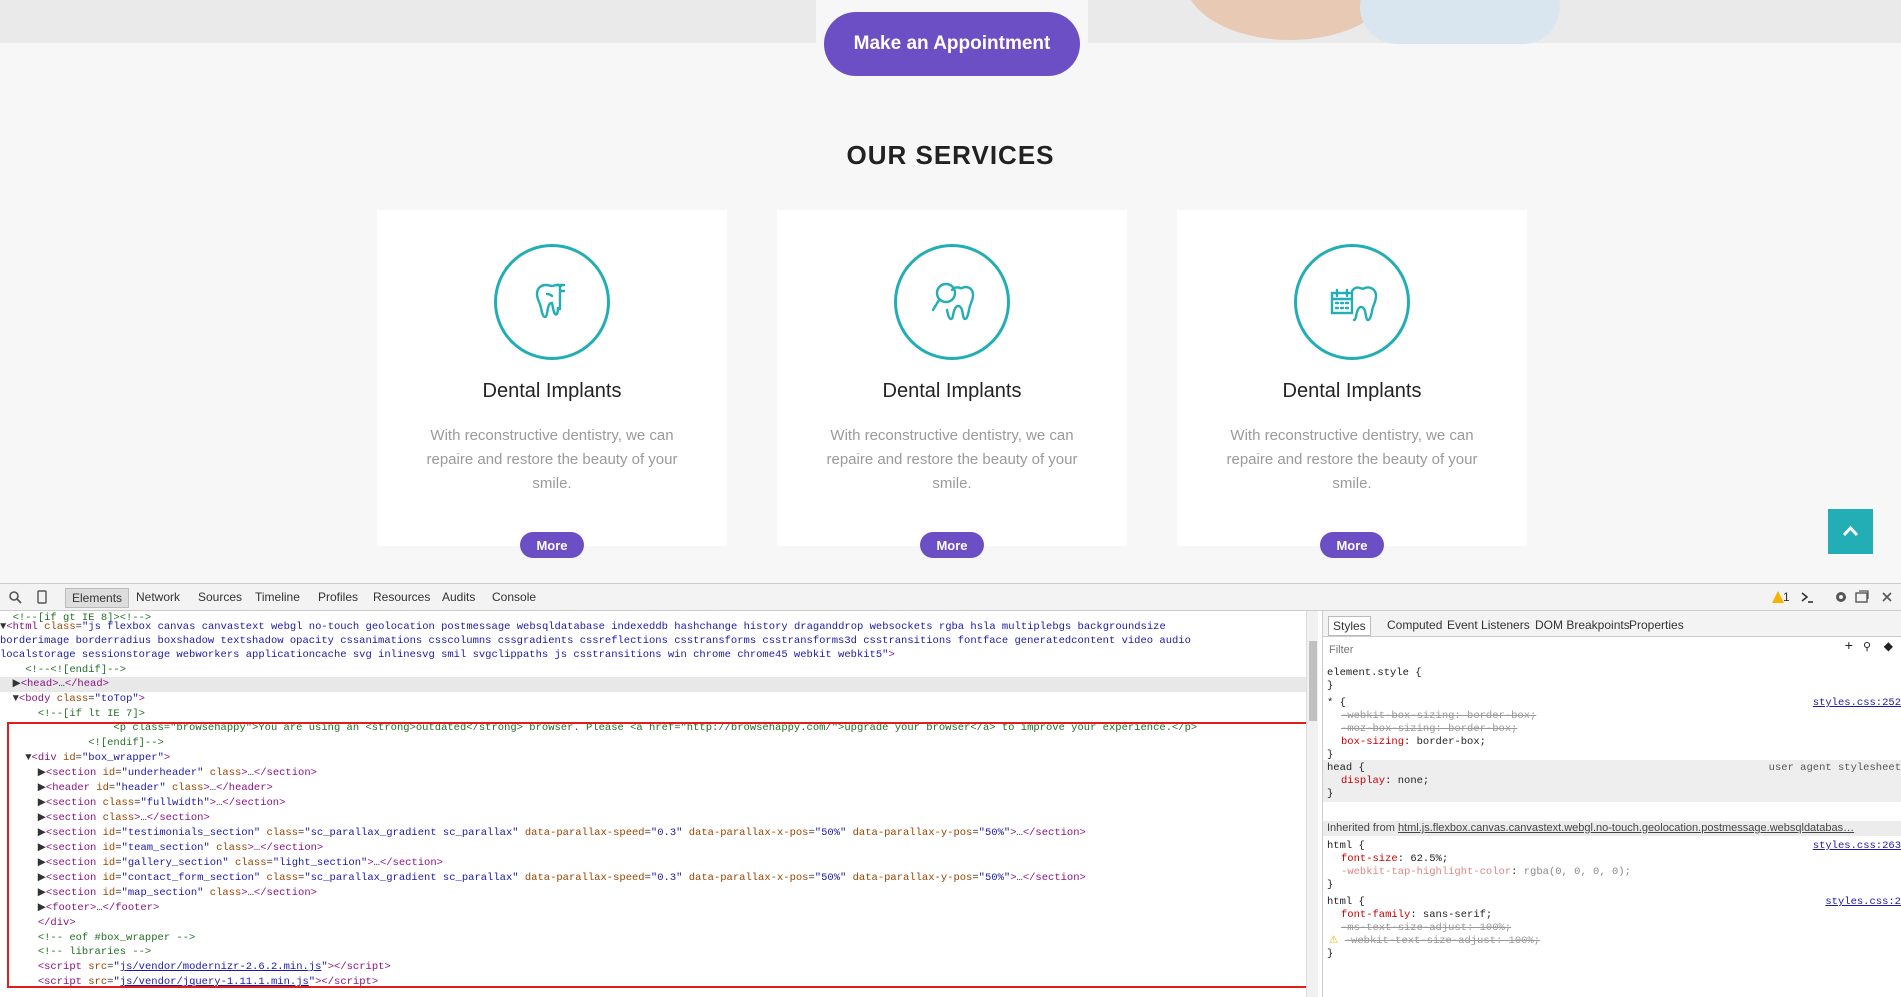  Describe the element at coordinates (1857, 846) in the screenshot. I see `style-source-link: styles.css:263` at that location.